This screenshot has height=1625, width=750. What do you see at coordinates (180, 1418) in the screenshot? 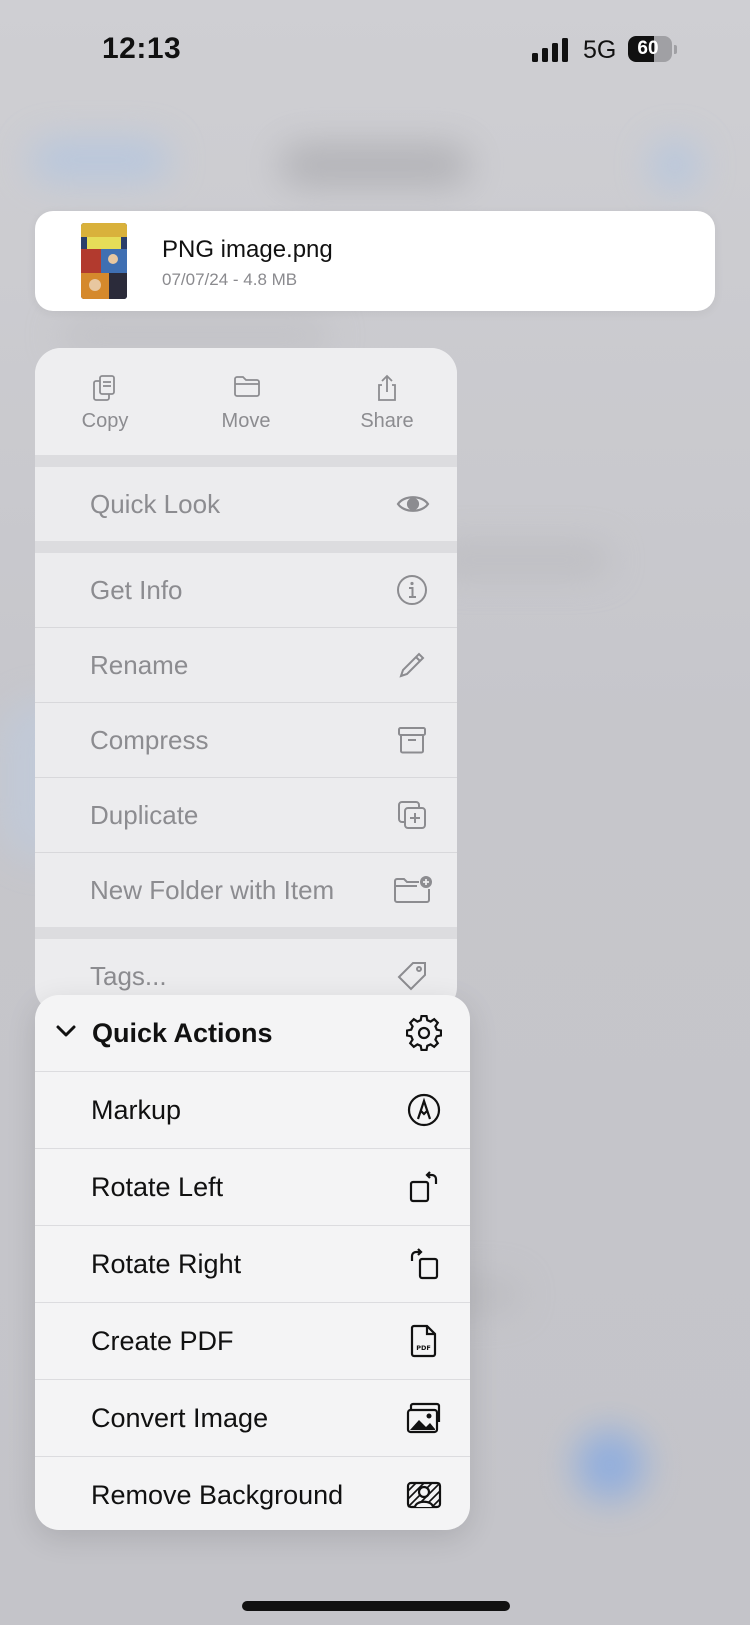
I see `convert-image-label: Convert Image` at bounding box center [180, 1418].